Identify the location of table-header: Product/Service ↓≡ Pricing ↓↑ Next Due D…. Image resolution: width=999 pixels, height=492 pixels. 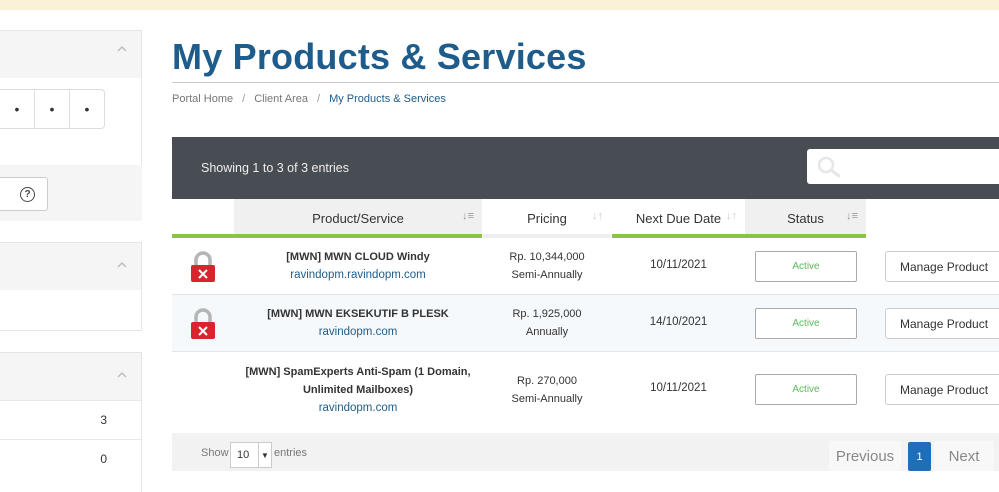
(585, 218).